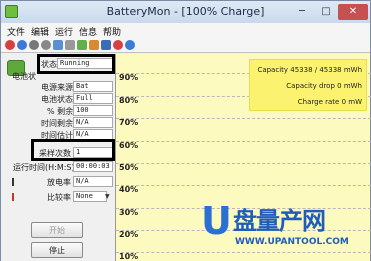 The width and height of the screenshot is (371, 261). What do you see at coordinates (10, 45) in the screenshot?
I see `stop-icon` at bounding box center [10, 45].